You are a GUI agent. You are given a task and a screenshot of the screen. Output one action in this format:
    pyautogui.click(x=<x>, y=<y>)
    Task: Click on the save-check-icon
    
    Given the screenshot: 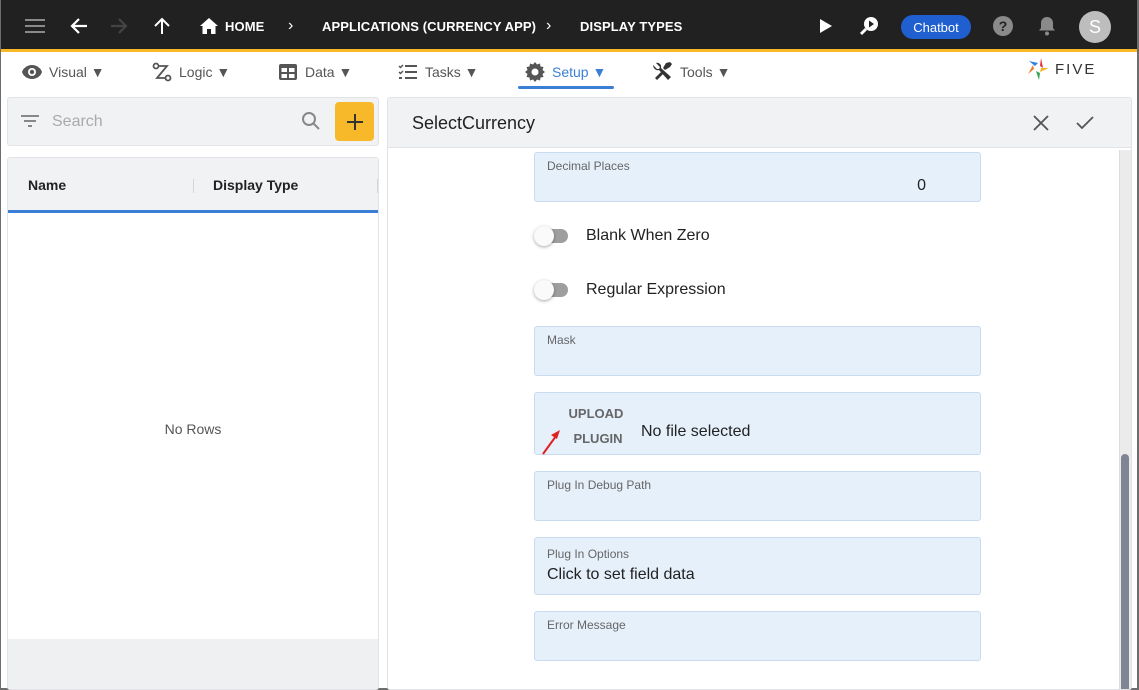 What is the action you would take?
    pyautogui.click(x=1085, y=123)
    